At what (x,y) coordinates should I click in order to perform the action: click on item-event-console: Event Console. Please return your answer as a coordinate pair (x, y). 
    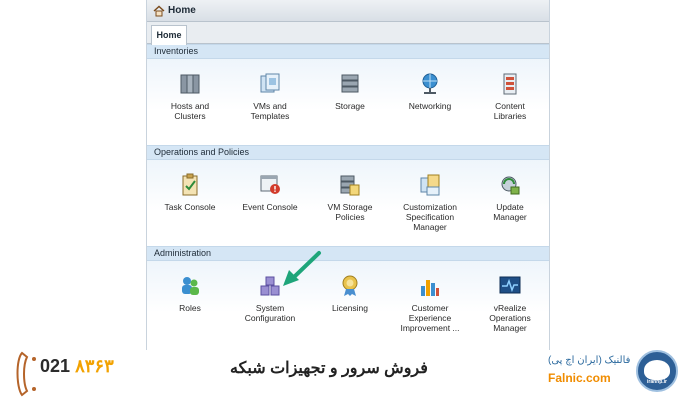
    Looking at the image, I should click on (270, 192).